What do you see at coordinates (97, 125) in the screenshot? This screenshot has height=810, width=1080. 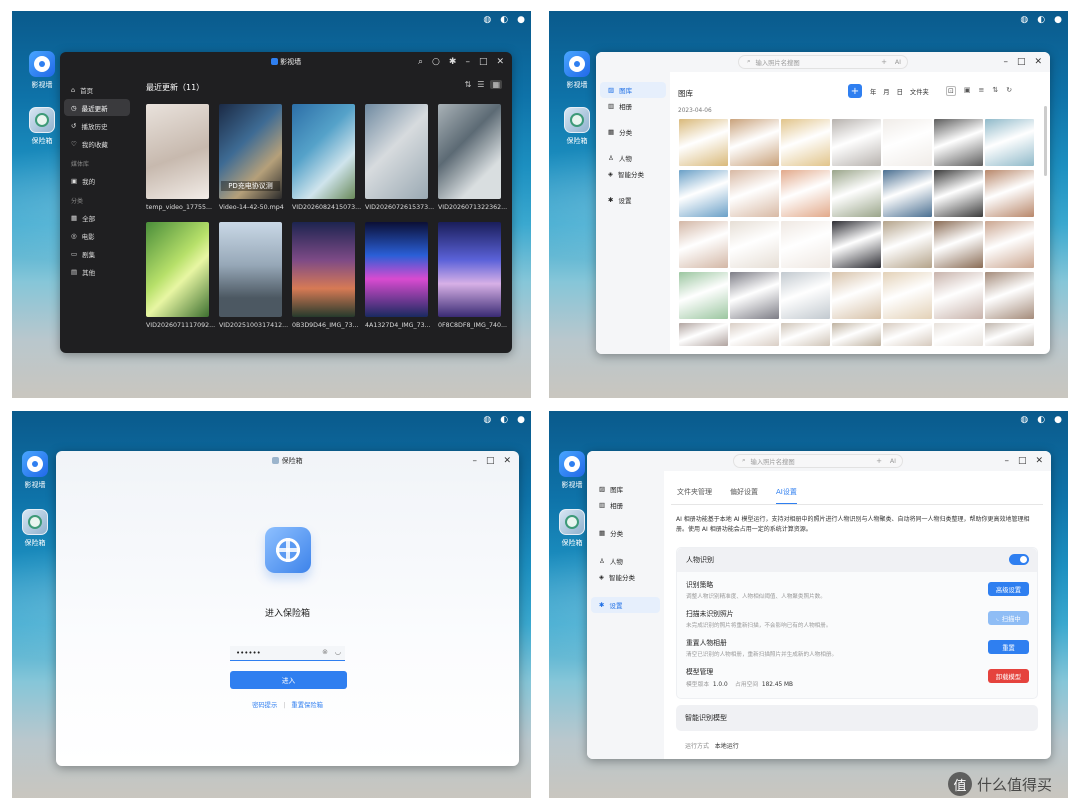 I see `sidebar-item-history: ↺ 播放历史` at bounding box center [97, 125].